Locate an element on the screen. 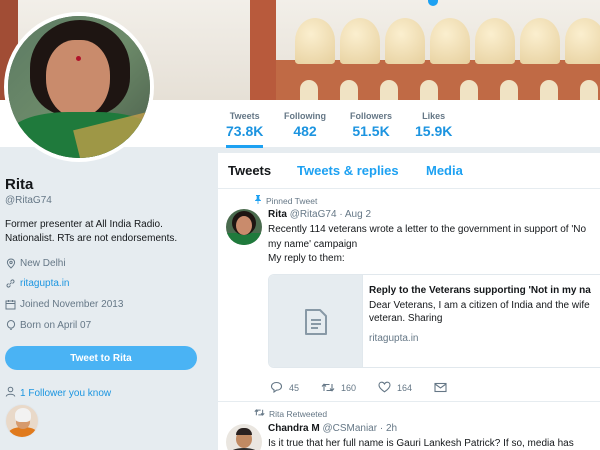 The image size is (600, 450). website-link: ritagupta.in is located at coordinates (44, 283).